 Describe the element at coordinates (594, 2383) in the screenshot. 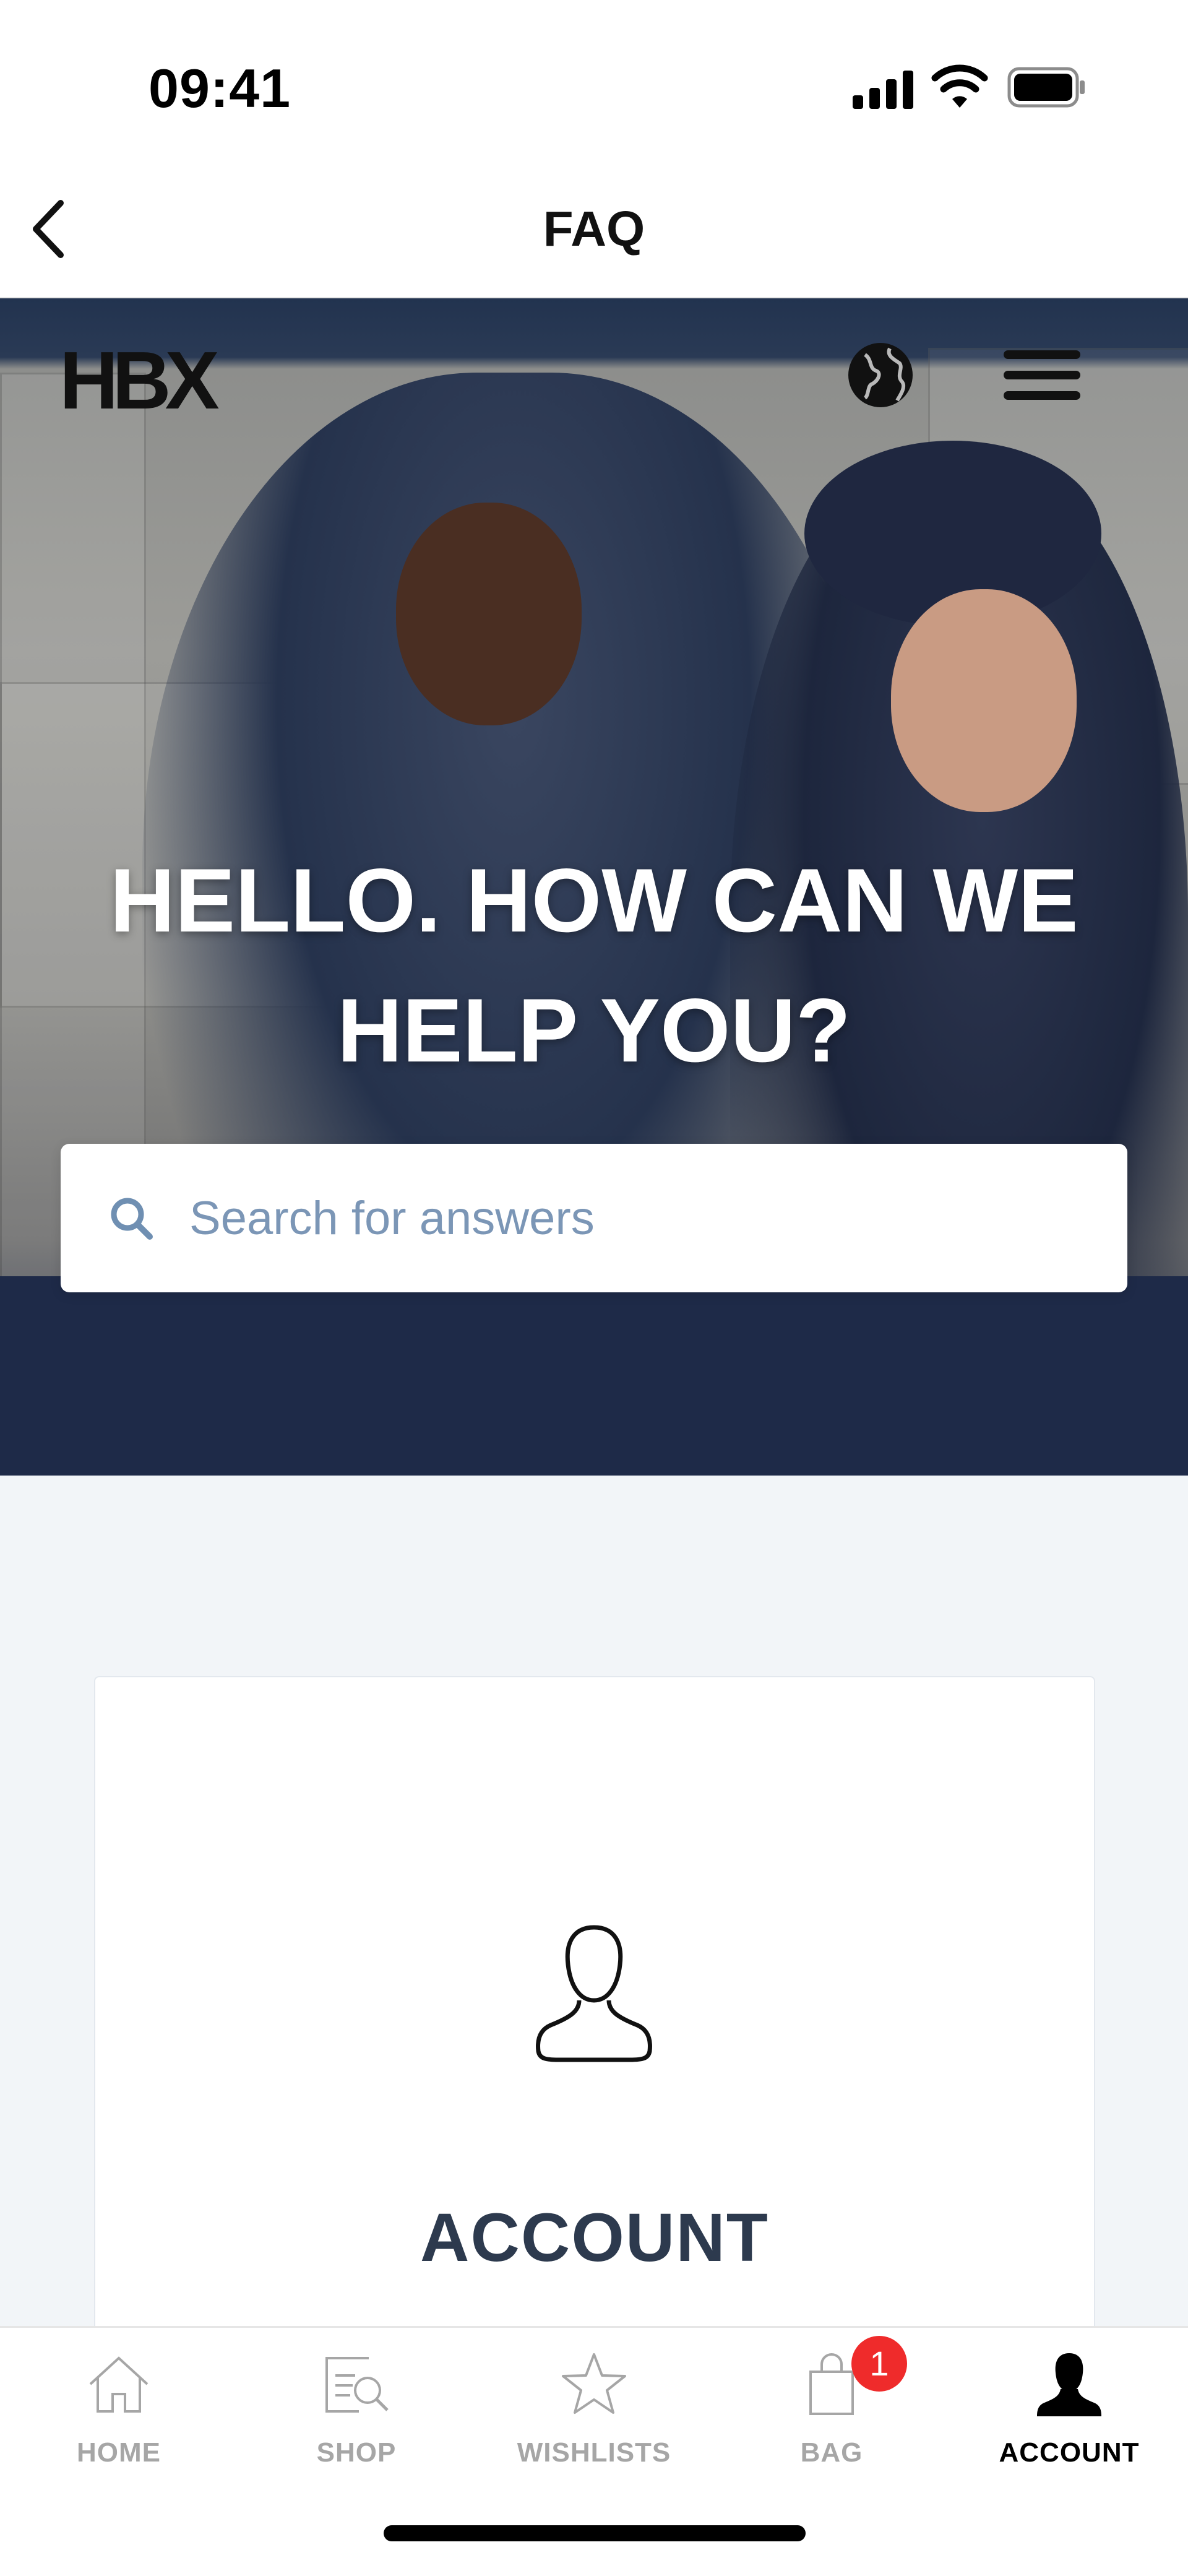

I see `star-icon` at that location.